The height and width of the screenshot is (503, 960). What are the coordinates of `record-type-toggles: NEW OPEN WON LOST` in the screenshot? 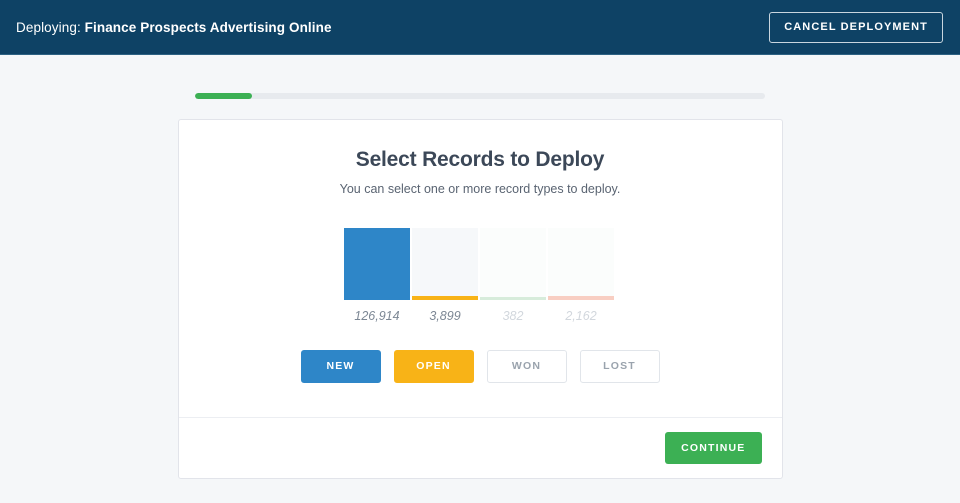 It's located at (480, 366).